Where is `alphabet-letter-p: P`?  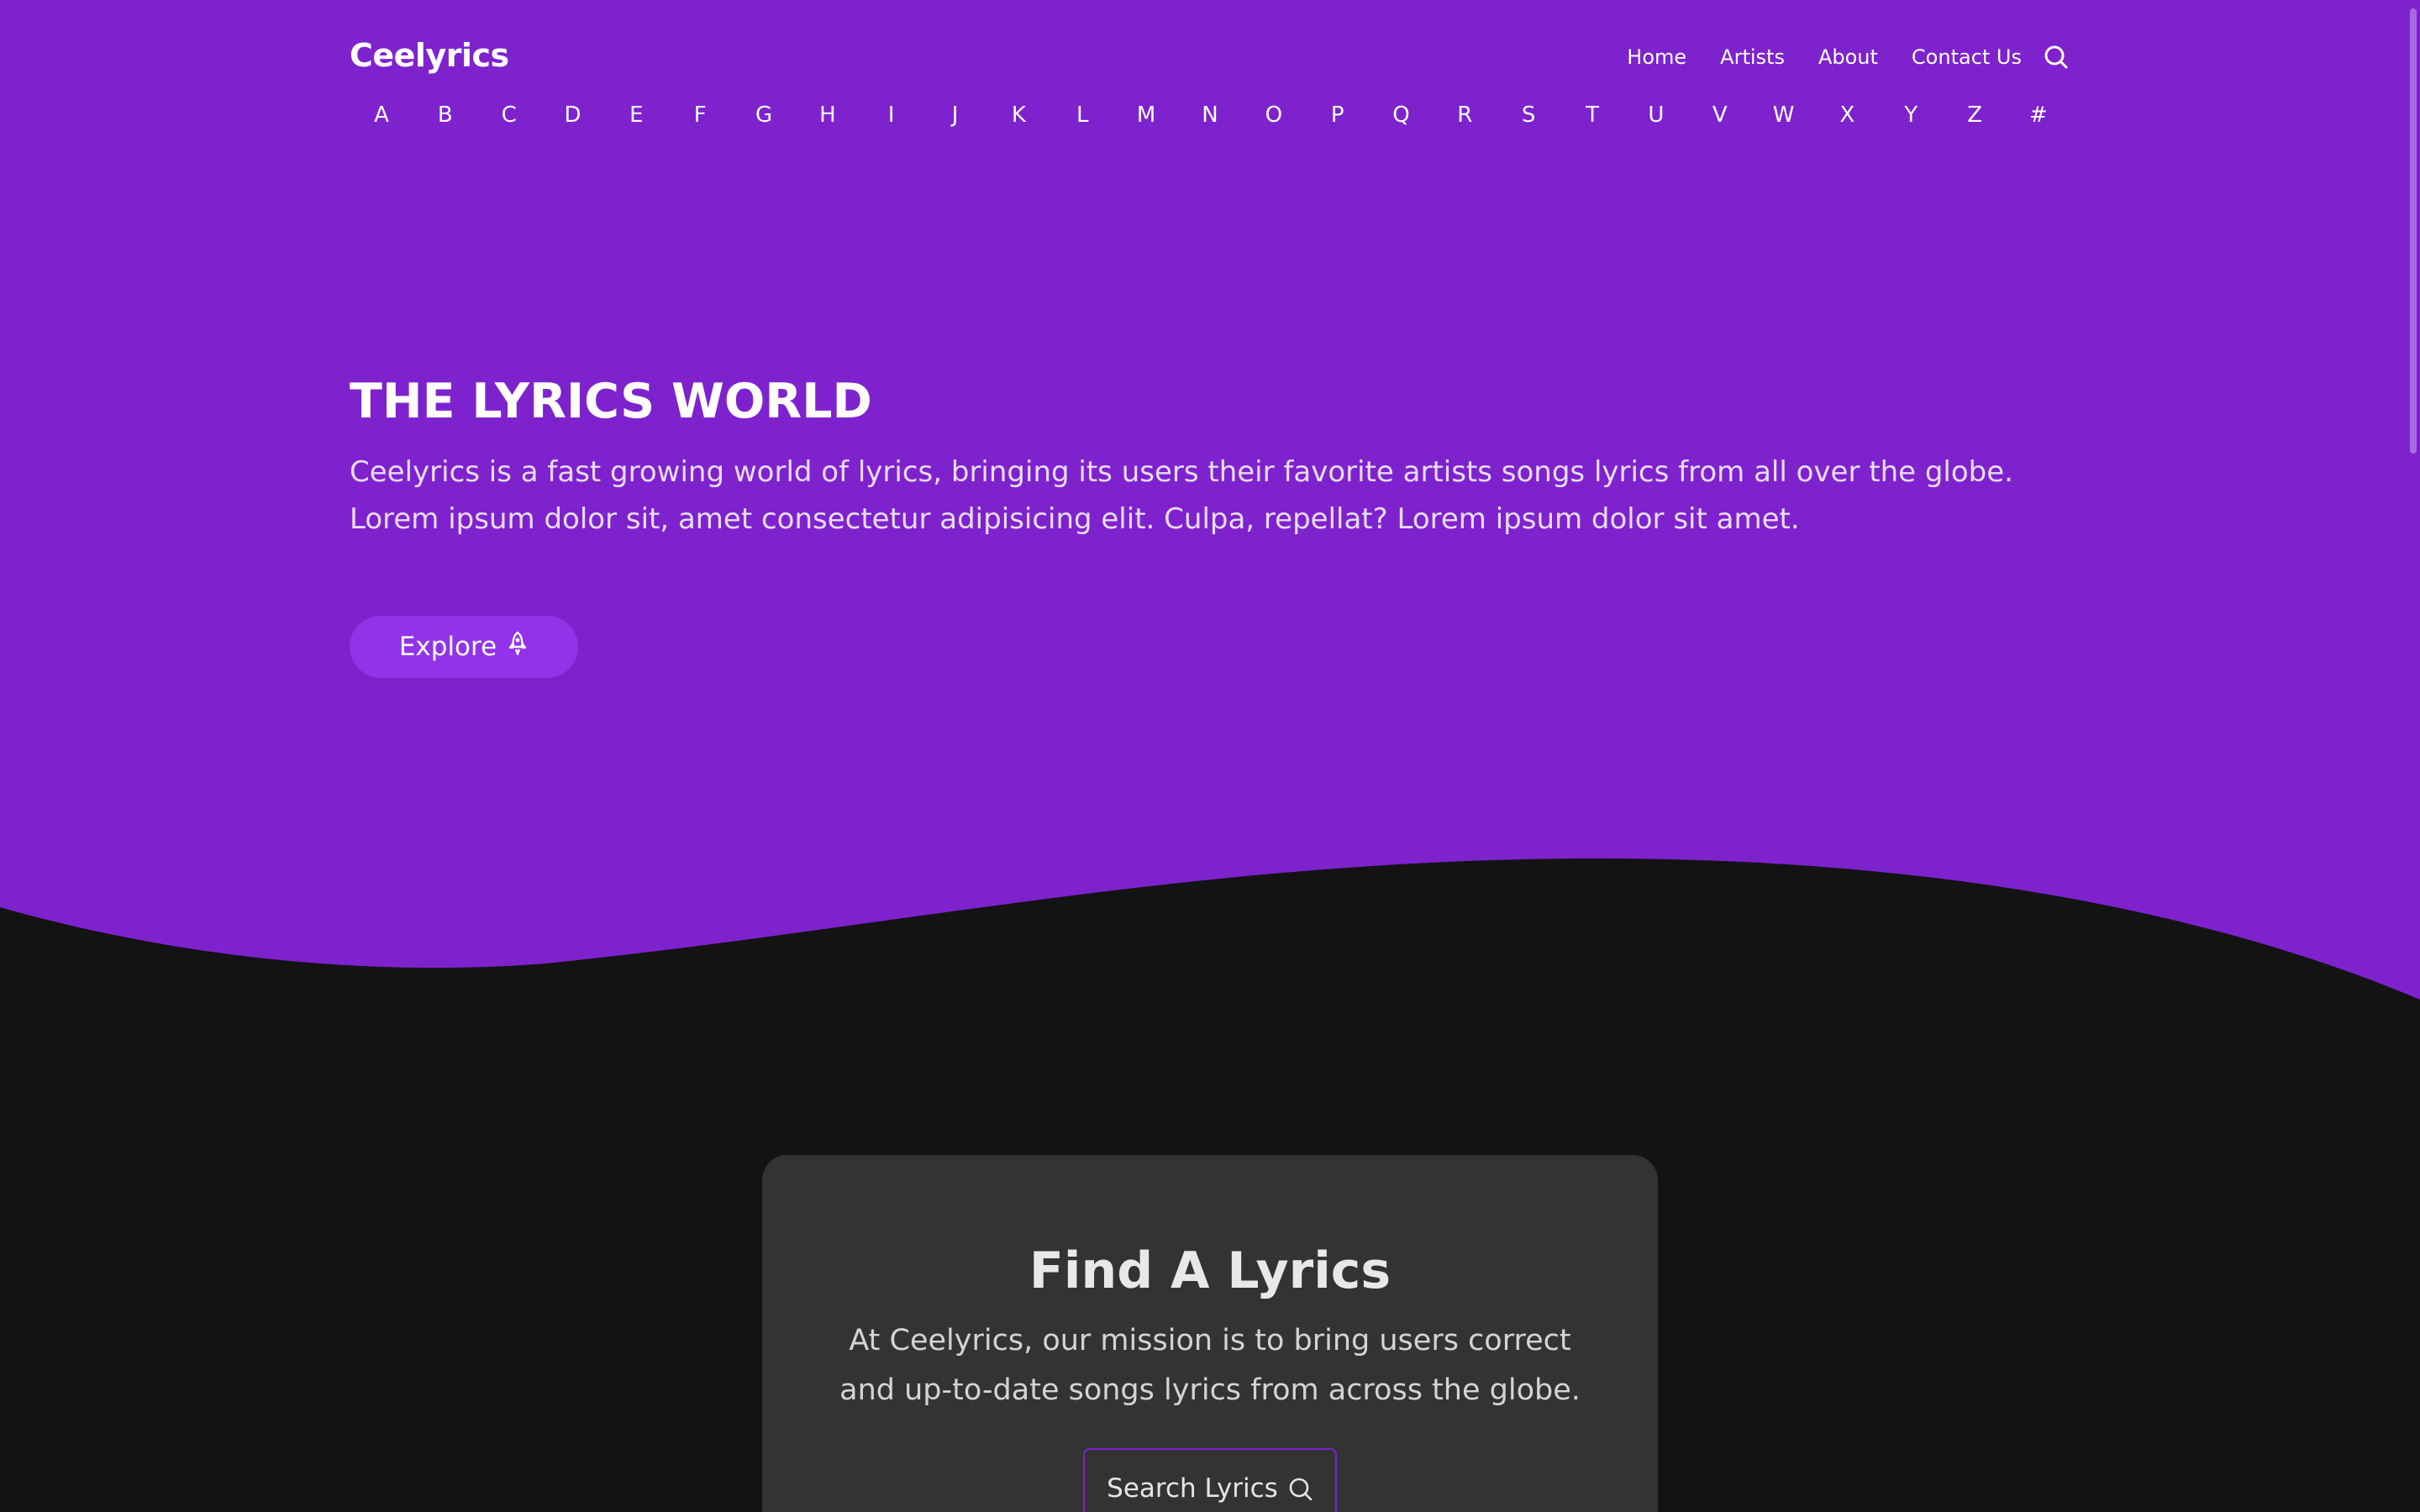 alphabet-letter-p: P is located at coordinates (1337, 115).